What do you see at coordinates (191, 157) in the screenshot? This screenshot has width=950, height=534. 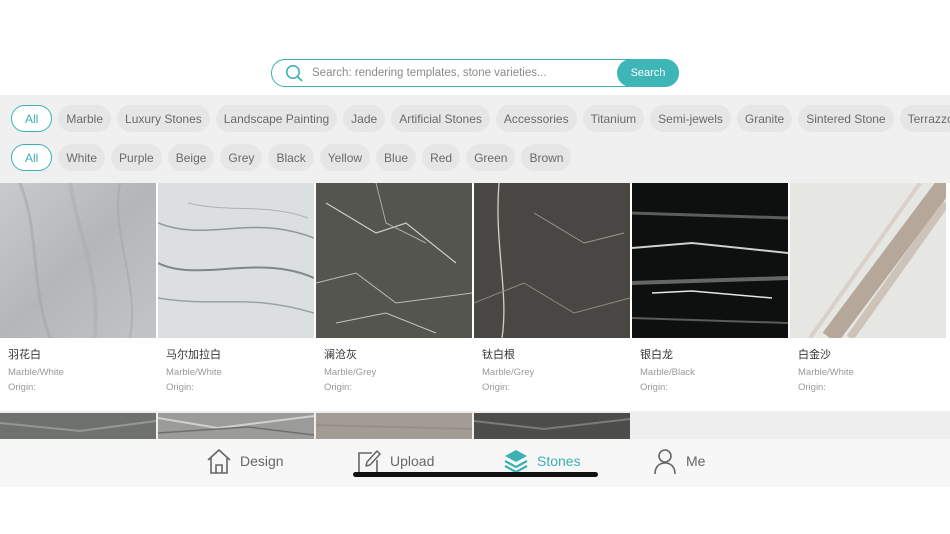 I see `color-chip-beige: Beige` at bounding box center [191, 157].